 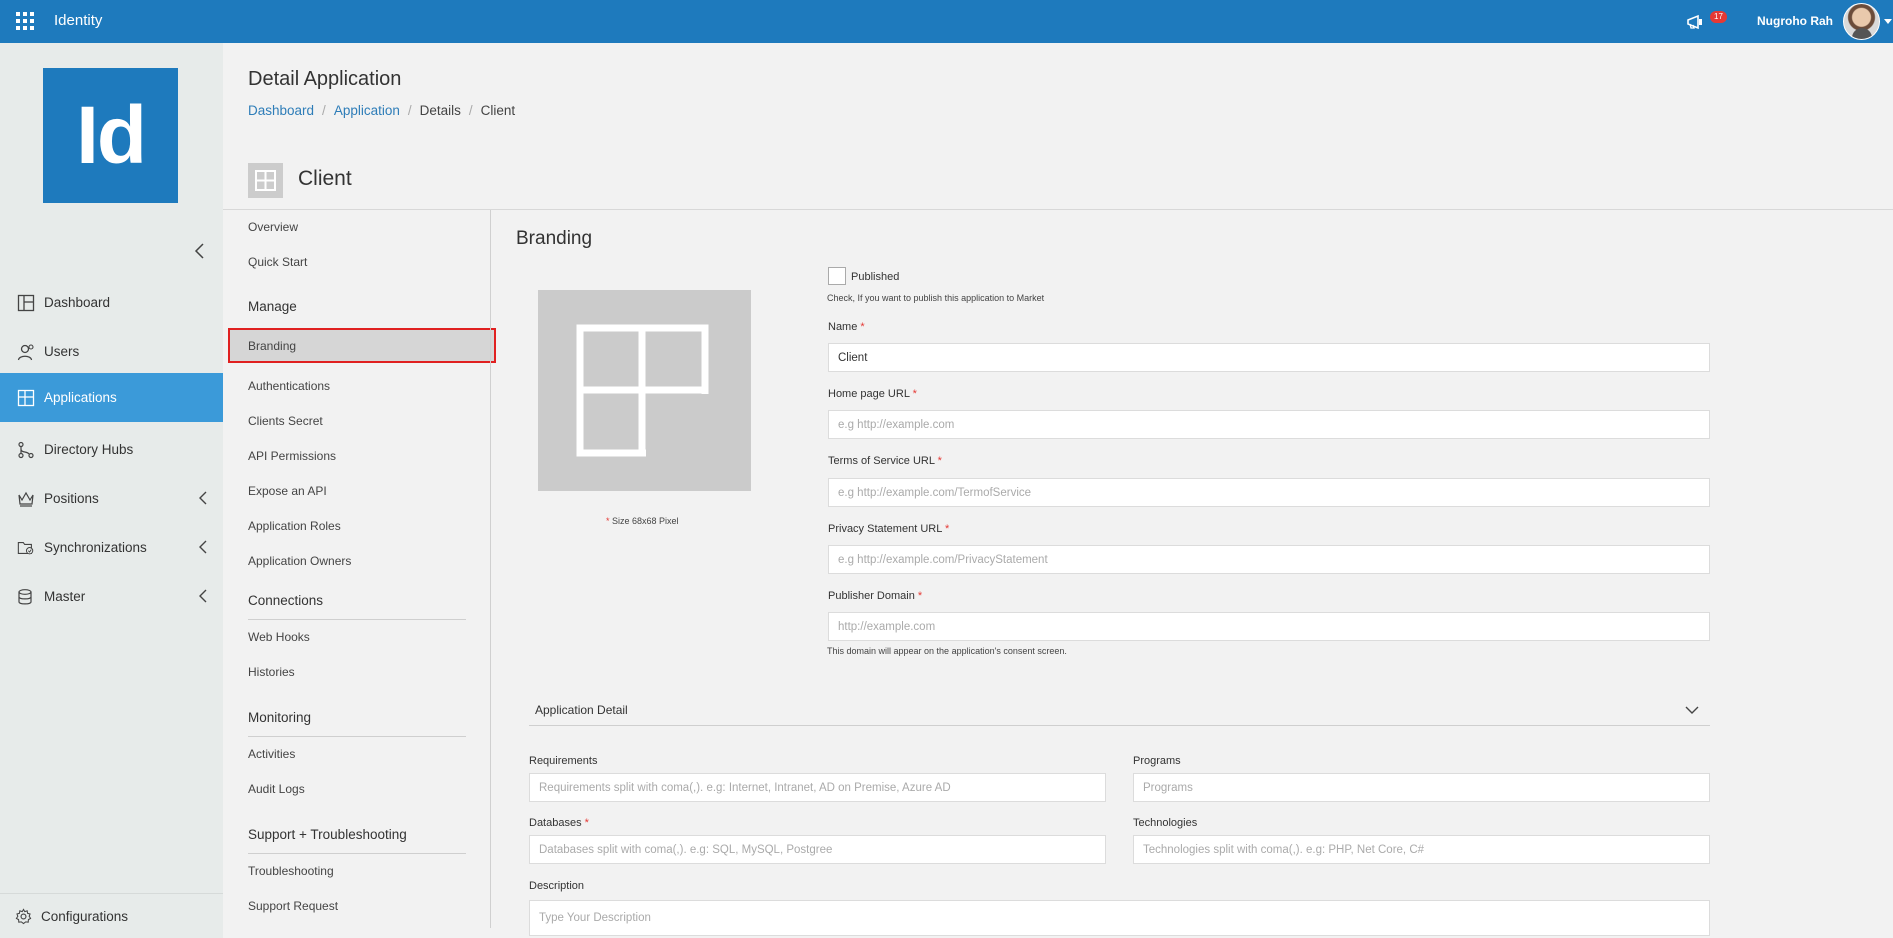 What do you see at coordinates (276, 789) in the screenshot?
I see `subnav-item-audit-logs: Audit Logs` at bounding box center [276, 789].